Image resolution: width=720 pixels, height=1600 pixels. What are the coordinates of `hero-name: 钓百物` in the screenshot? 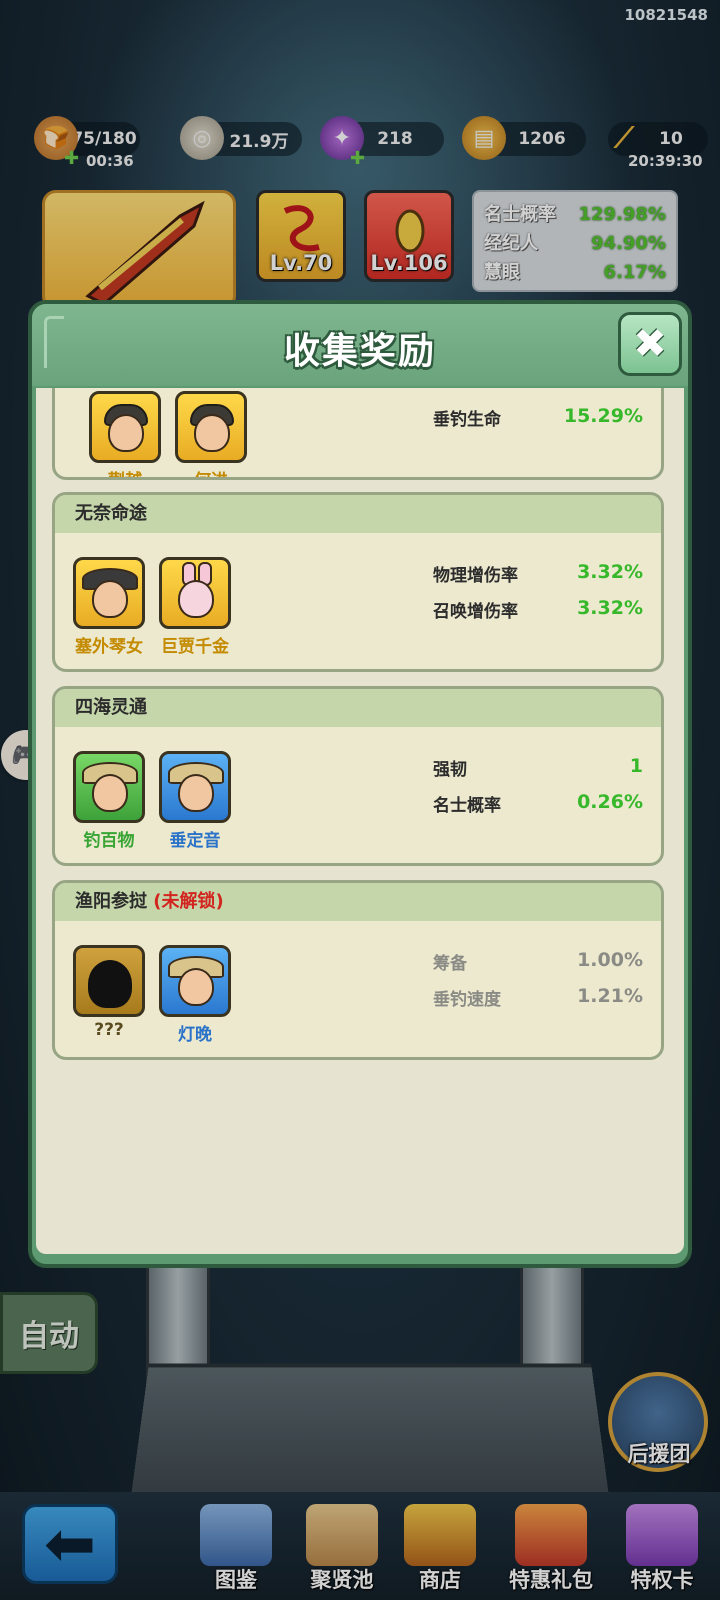 It's located at (109, 841).